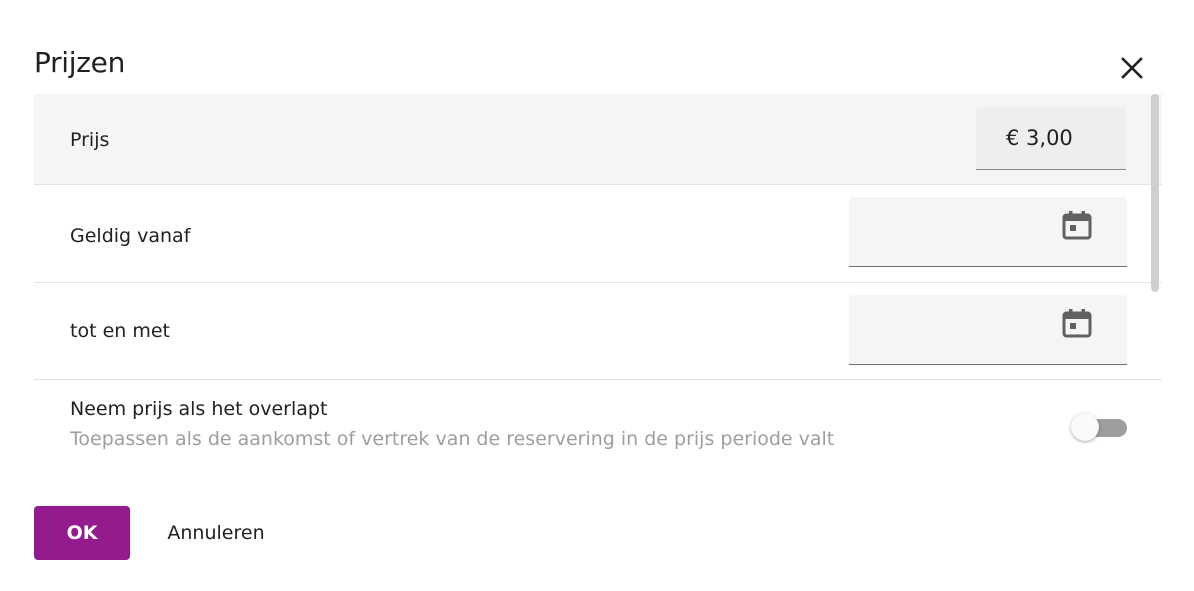 This screenshot has width=1194, height=591. Describe the element at coordinates (130, 236) in the screenshot. I see `valid-from-label: Geldig vanaf` at that location.